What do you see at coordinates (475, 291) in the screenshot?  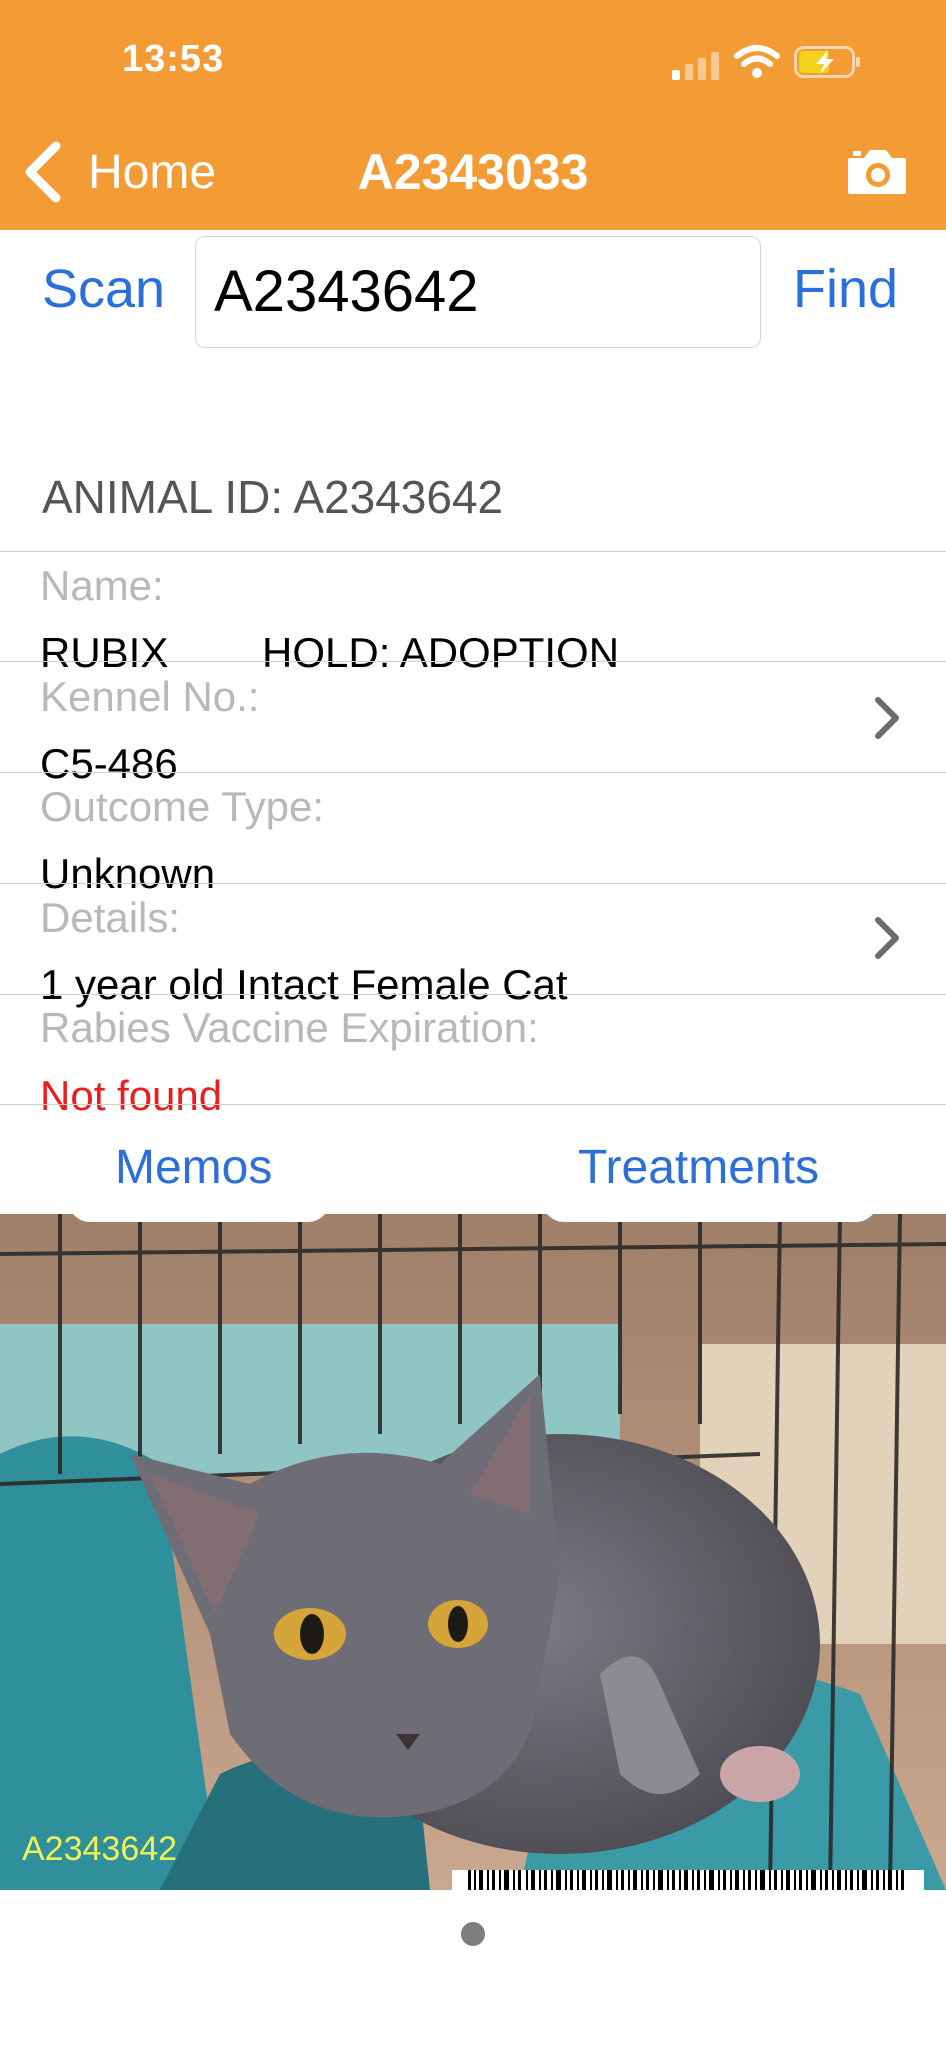 I see `animal-id-input` at bounding box center [475, 291].